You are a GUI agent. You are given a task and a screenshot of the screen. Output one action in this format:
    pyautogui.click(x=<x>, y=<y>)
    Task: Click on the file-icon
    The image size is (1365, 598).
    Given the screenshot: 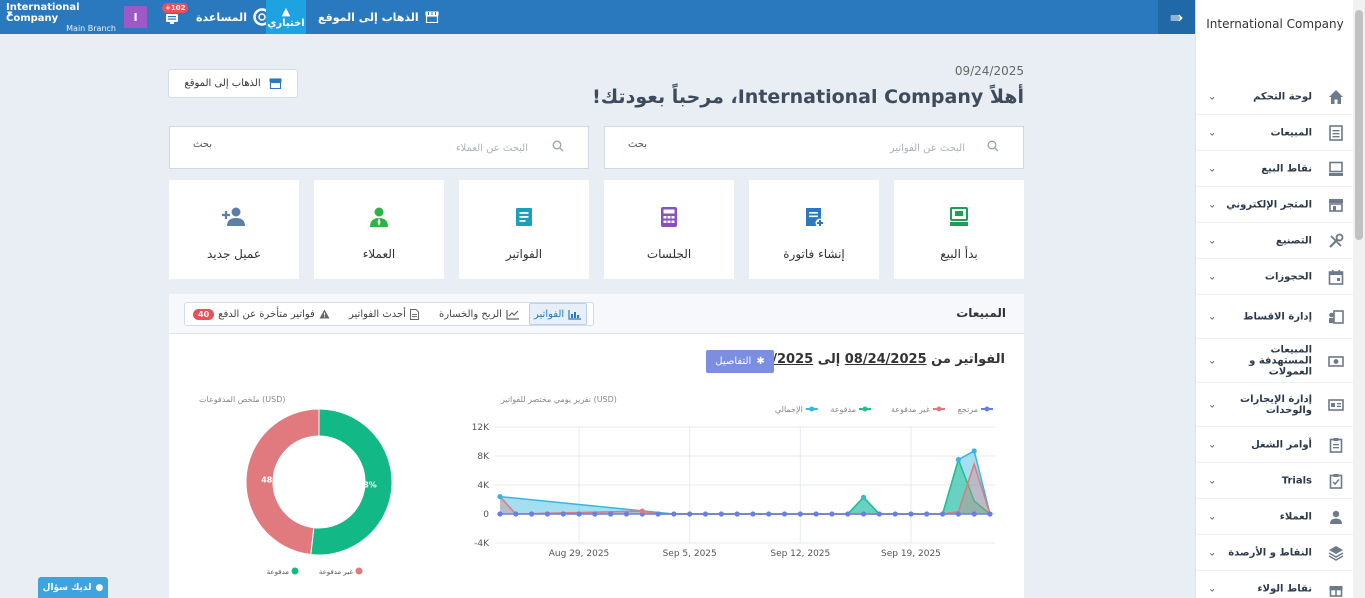 What is the action you would take?
    pyautogui.click(x=414, y=314)
    